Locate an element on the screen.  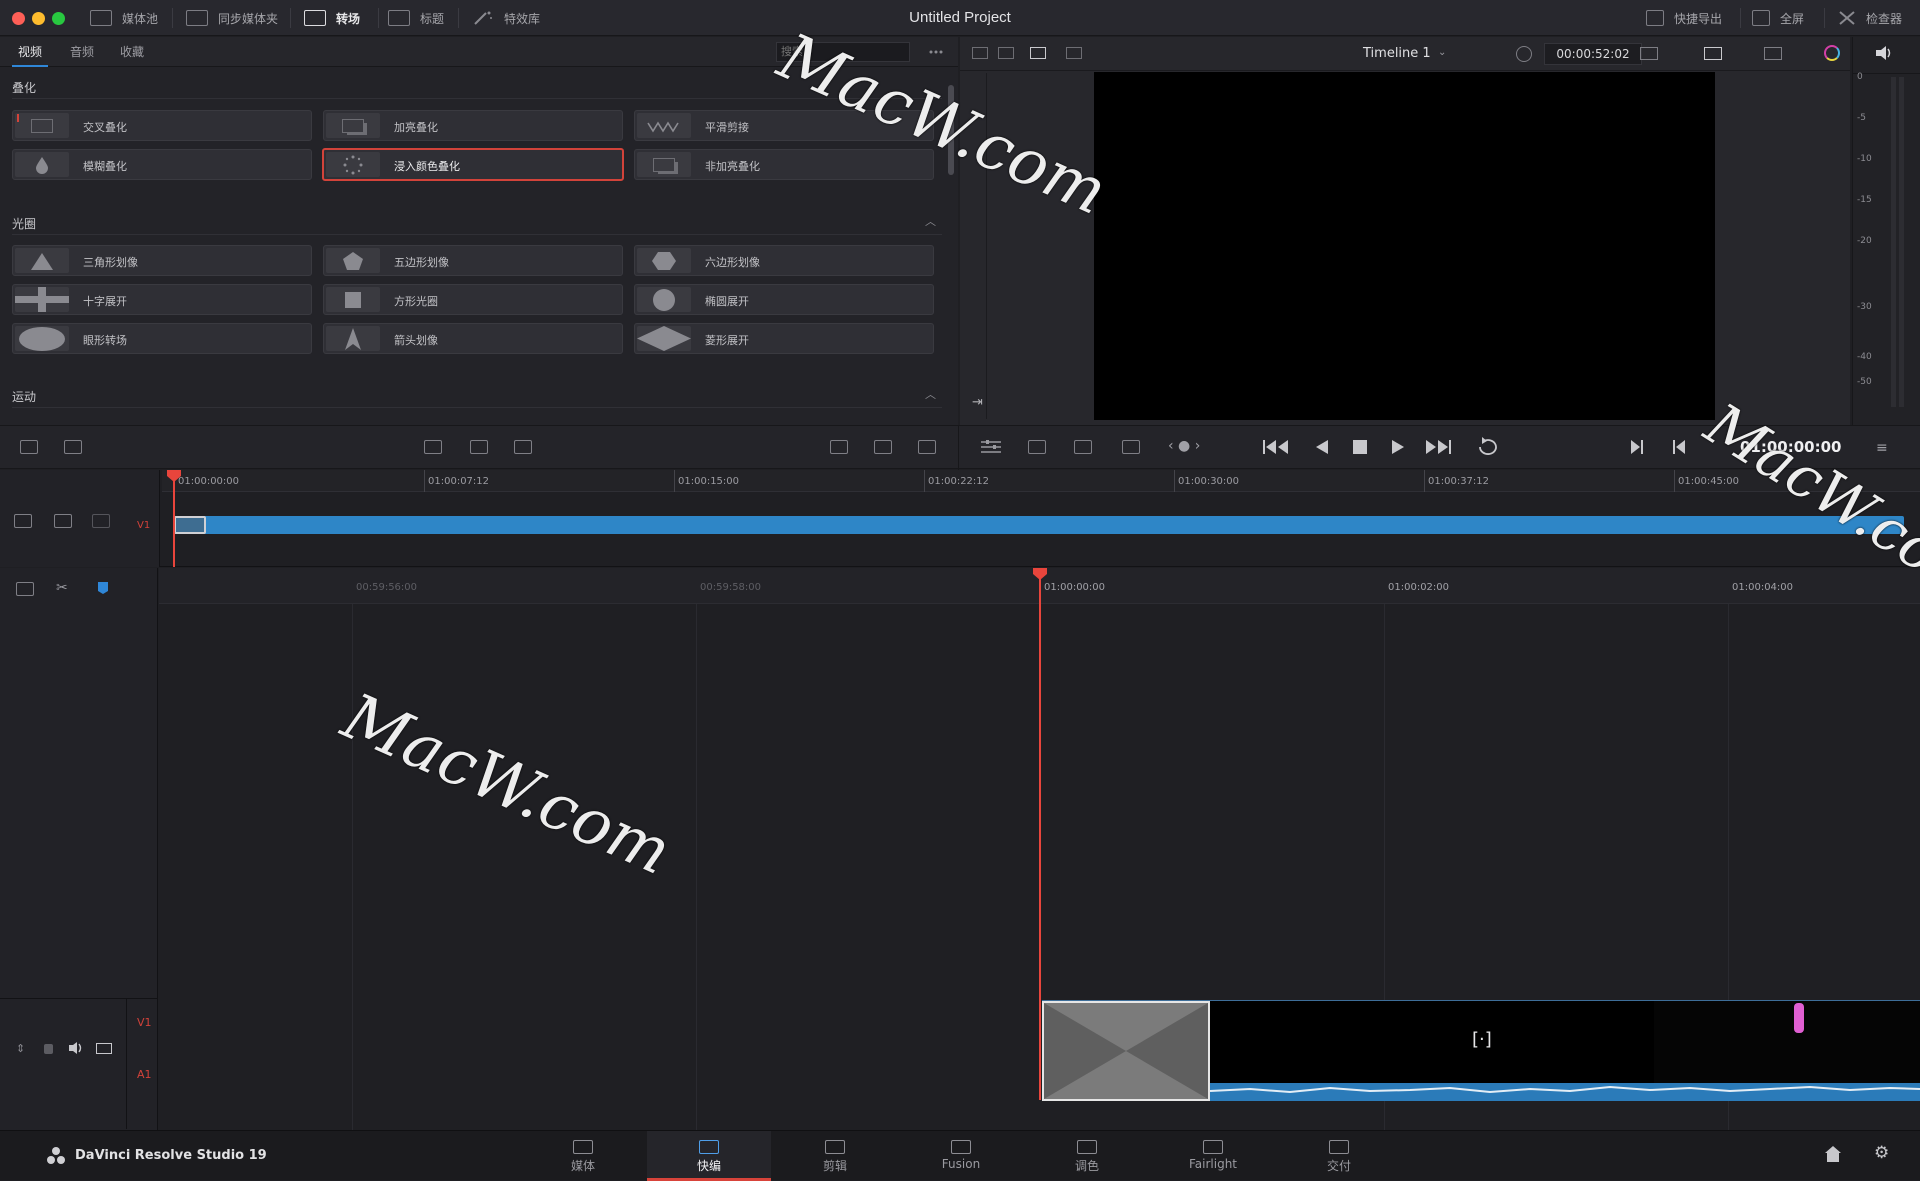
append-icon is located at coordinates (883, 447).